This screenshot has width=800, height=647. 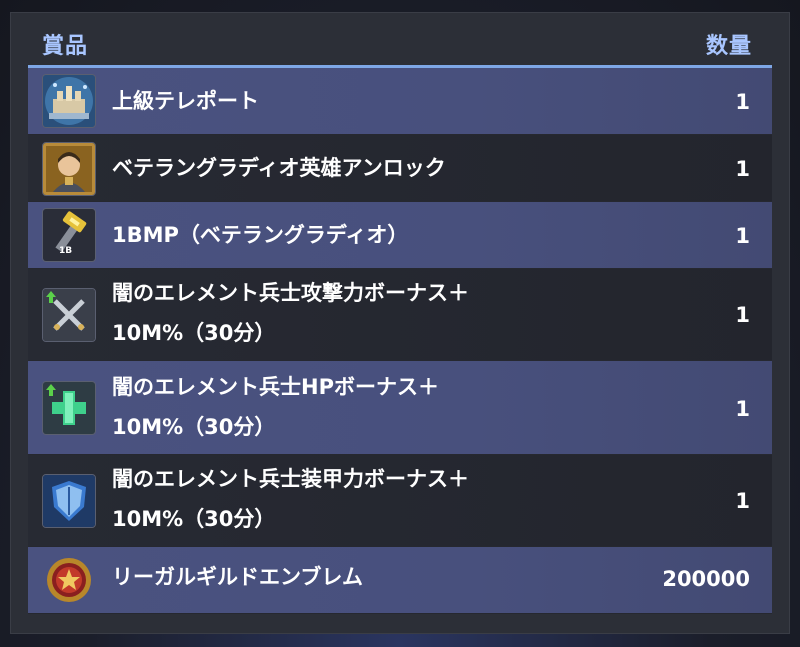 I want to click on reward-row: 闇のエレメント兵士HPボーナス＋ 10M%（30分） 1, so click(x=400, y=408).